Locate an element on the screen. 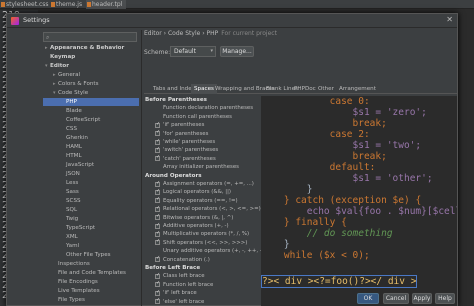  cancel-button: Cancel is located at coordinates (396, 298).